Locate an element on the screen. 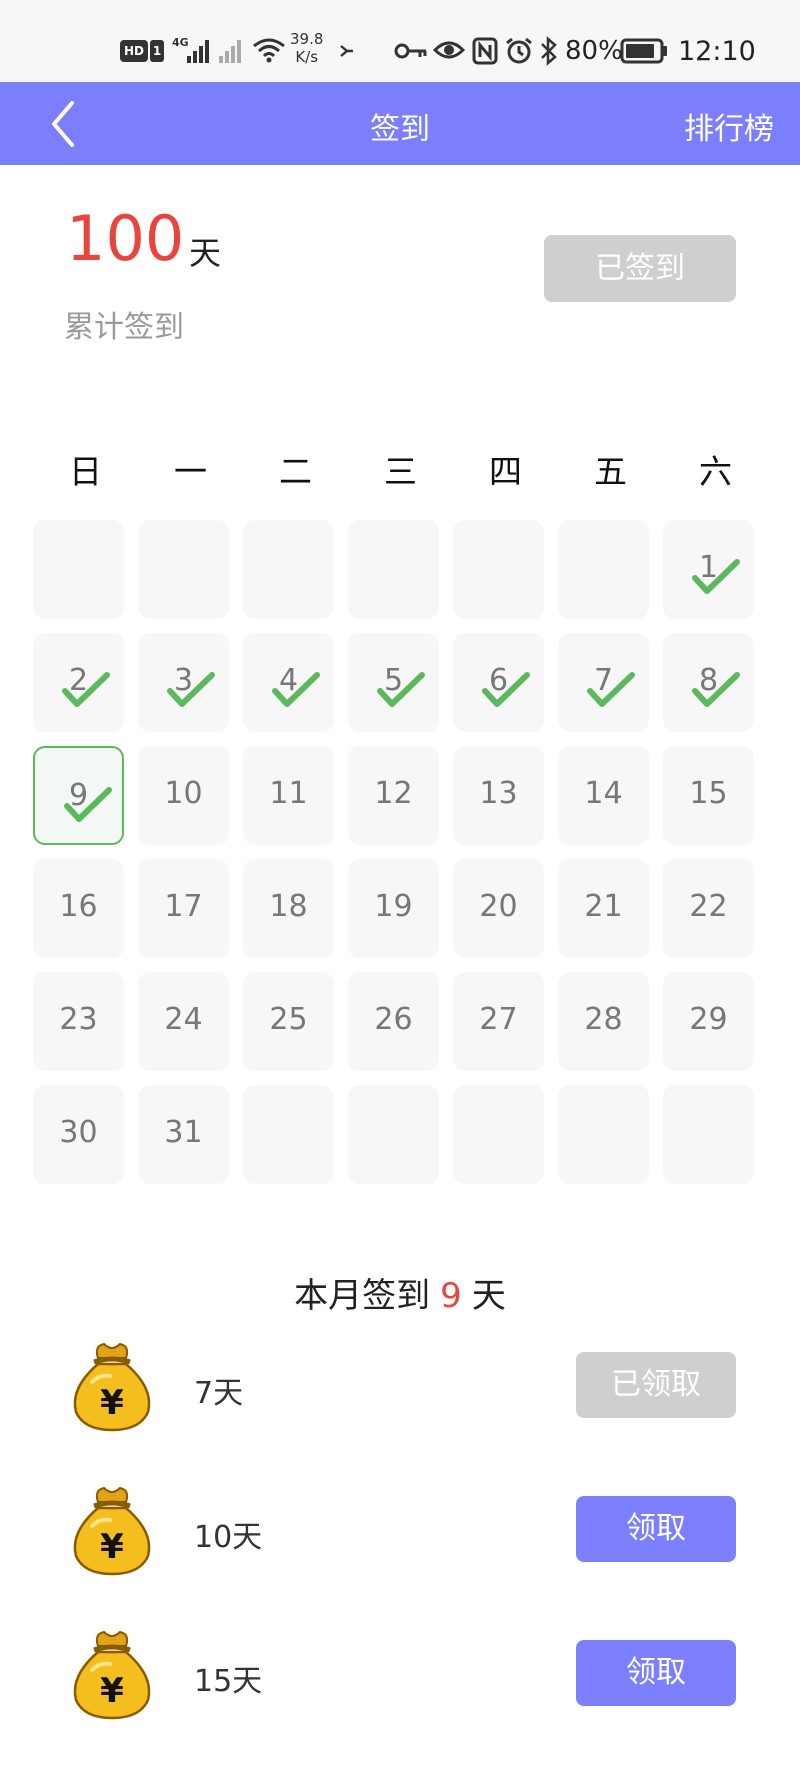  key-icon is located at coordinates (410, 51).